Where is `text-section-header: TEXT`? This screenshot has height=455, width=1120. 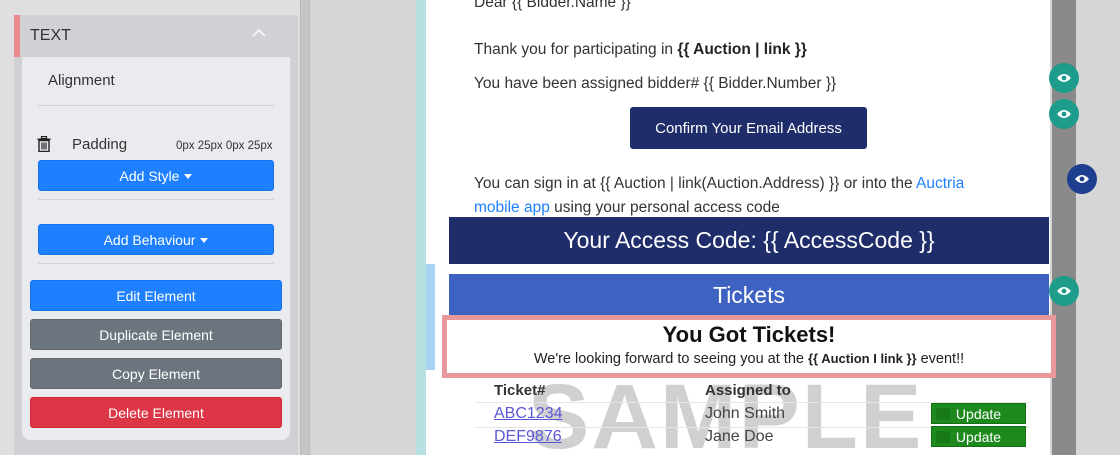
text-section-header: TEXT is located at coordinates (156, 36).